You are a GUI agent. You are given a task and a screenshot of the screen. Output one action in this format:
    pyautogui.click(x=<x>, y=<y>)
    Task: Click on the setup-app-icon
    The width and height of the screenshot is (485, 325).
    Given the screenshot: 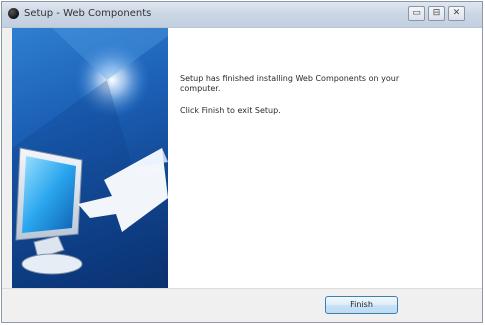 What is the action you would take?
    pyautogui.click(x=13, y=13)
    